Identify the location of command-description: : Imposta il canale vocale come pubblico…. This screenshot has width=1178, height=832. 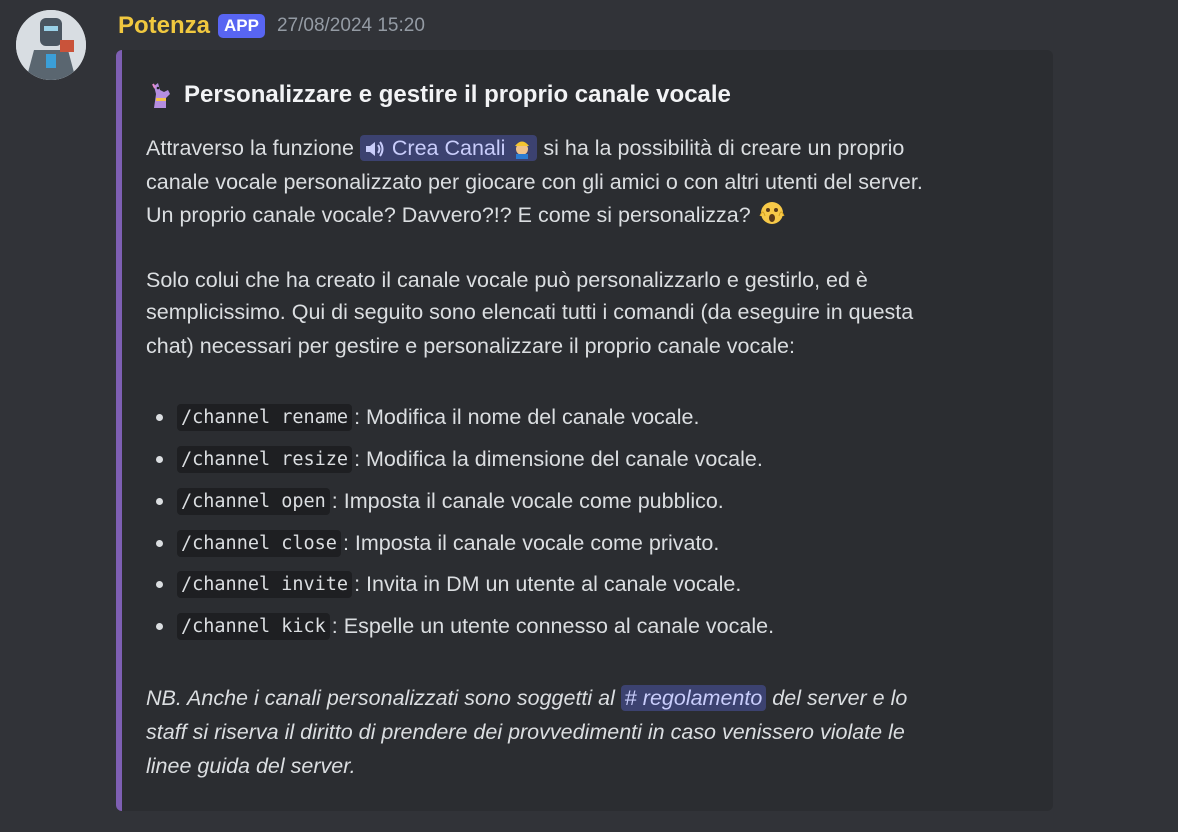
(527, 500).